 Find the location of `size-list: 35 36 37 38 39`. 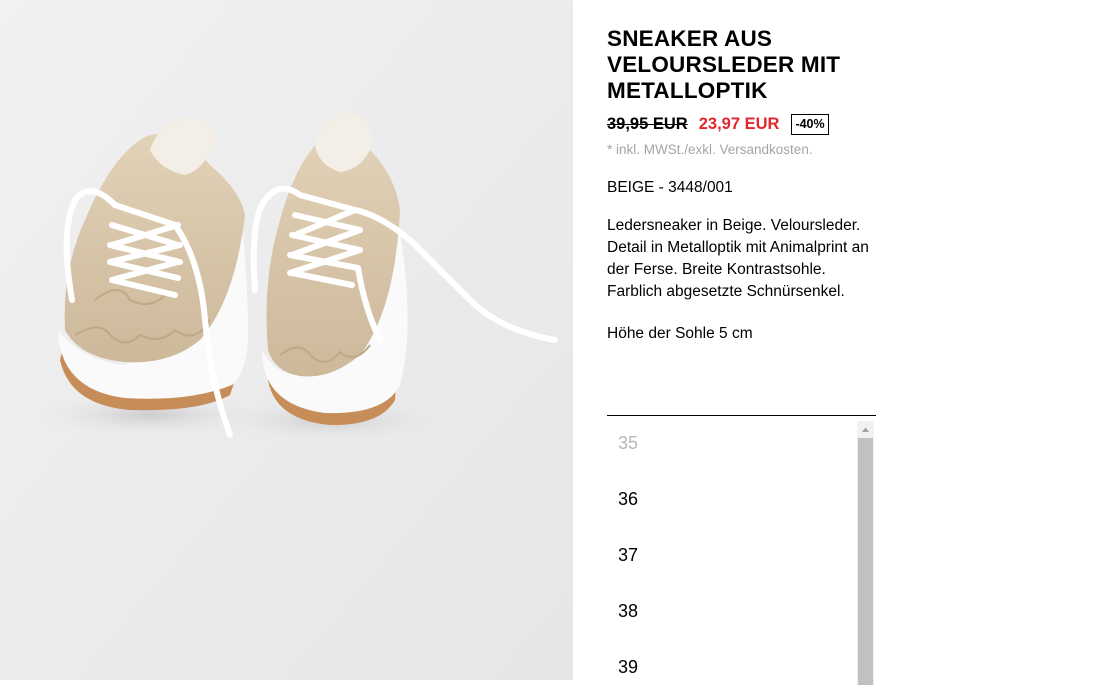

size-list: 35 36 37 38 39 is located at coordinates (731, 550).